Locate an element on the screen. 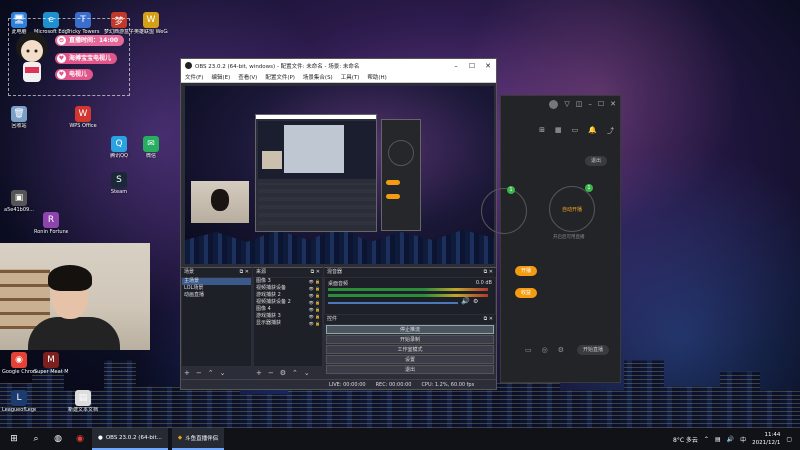 The width and height of the screenshot is (800, 450). source-item: 游戏捕获 3 👁 🔒 is located at coordinates (288, 316).